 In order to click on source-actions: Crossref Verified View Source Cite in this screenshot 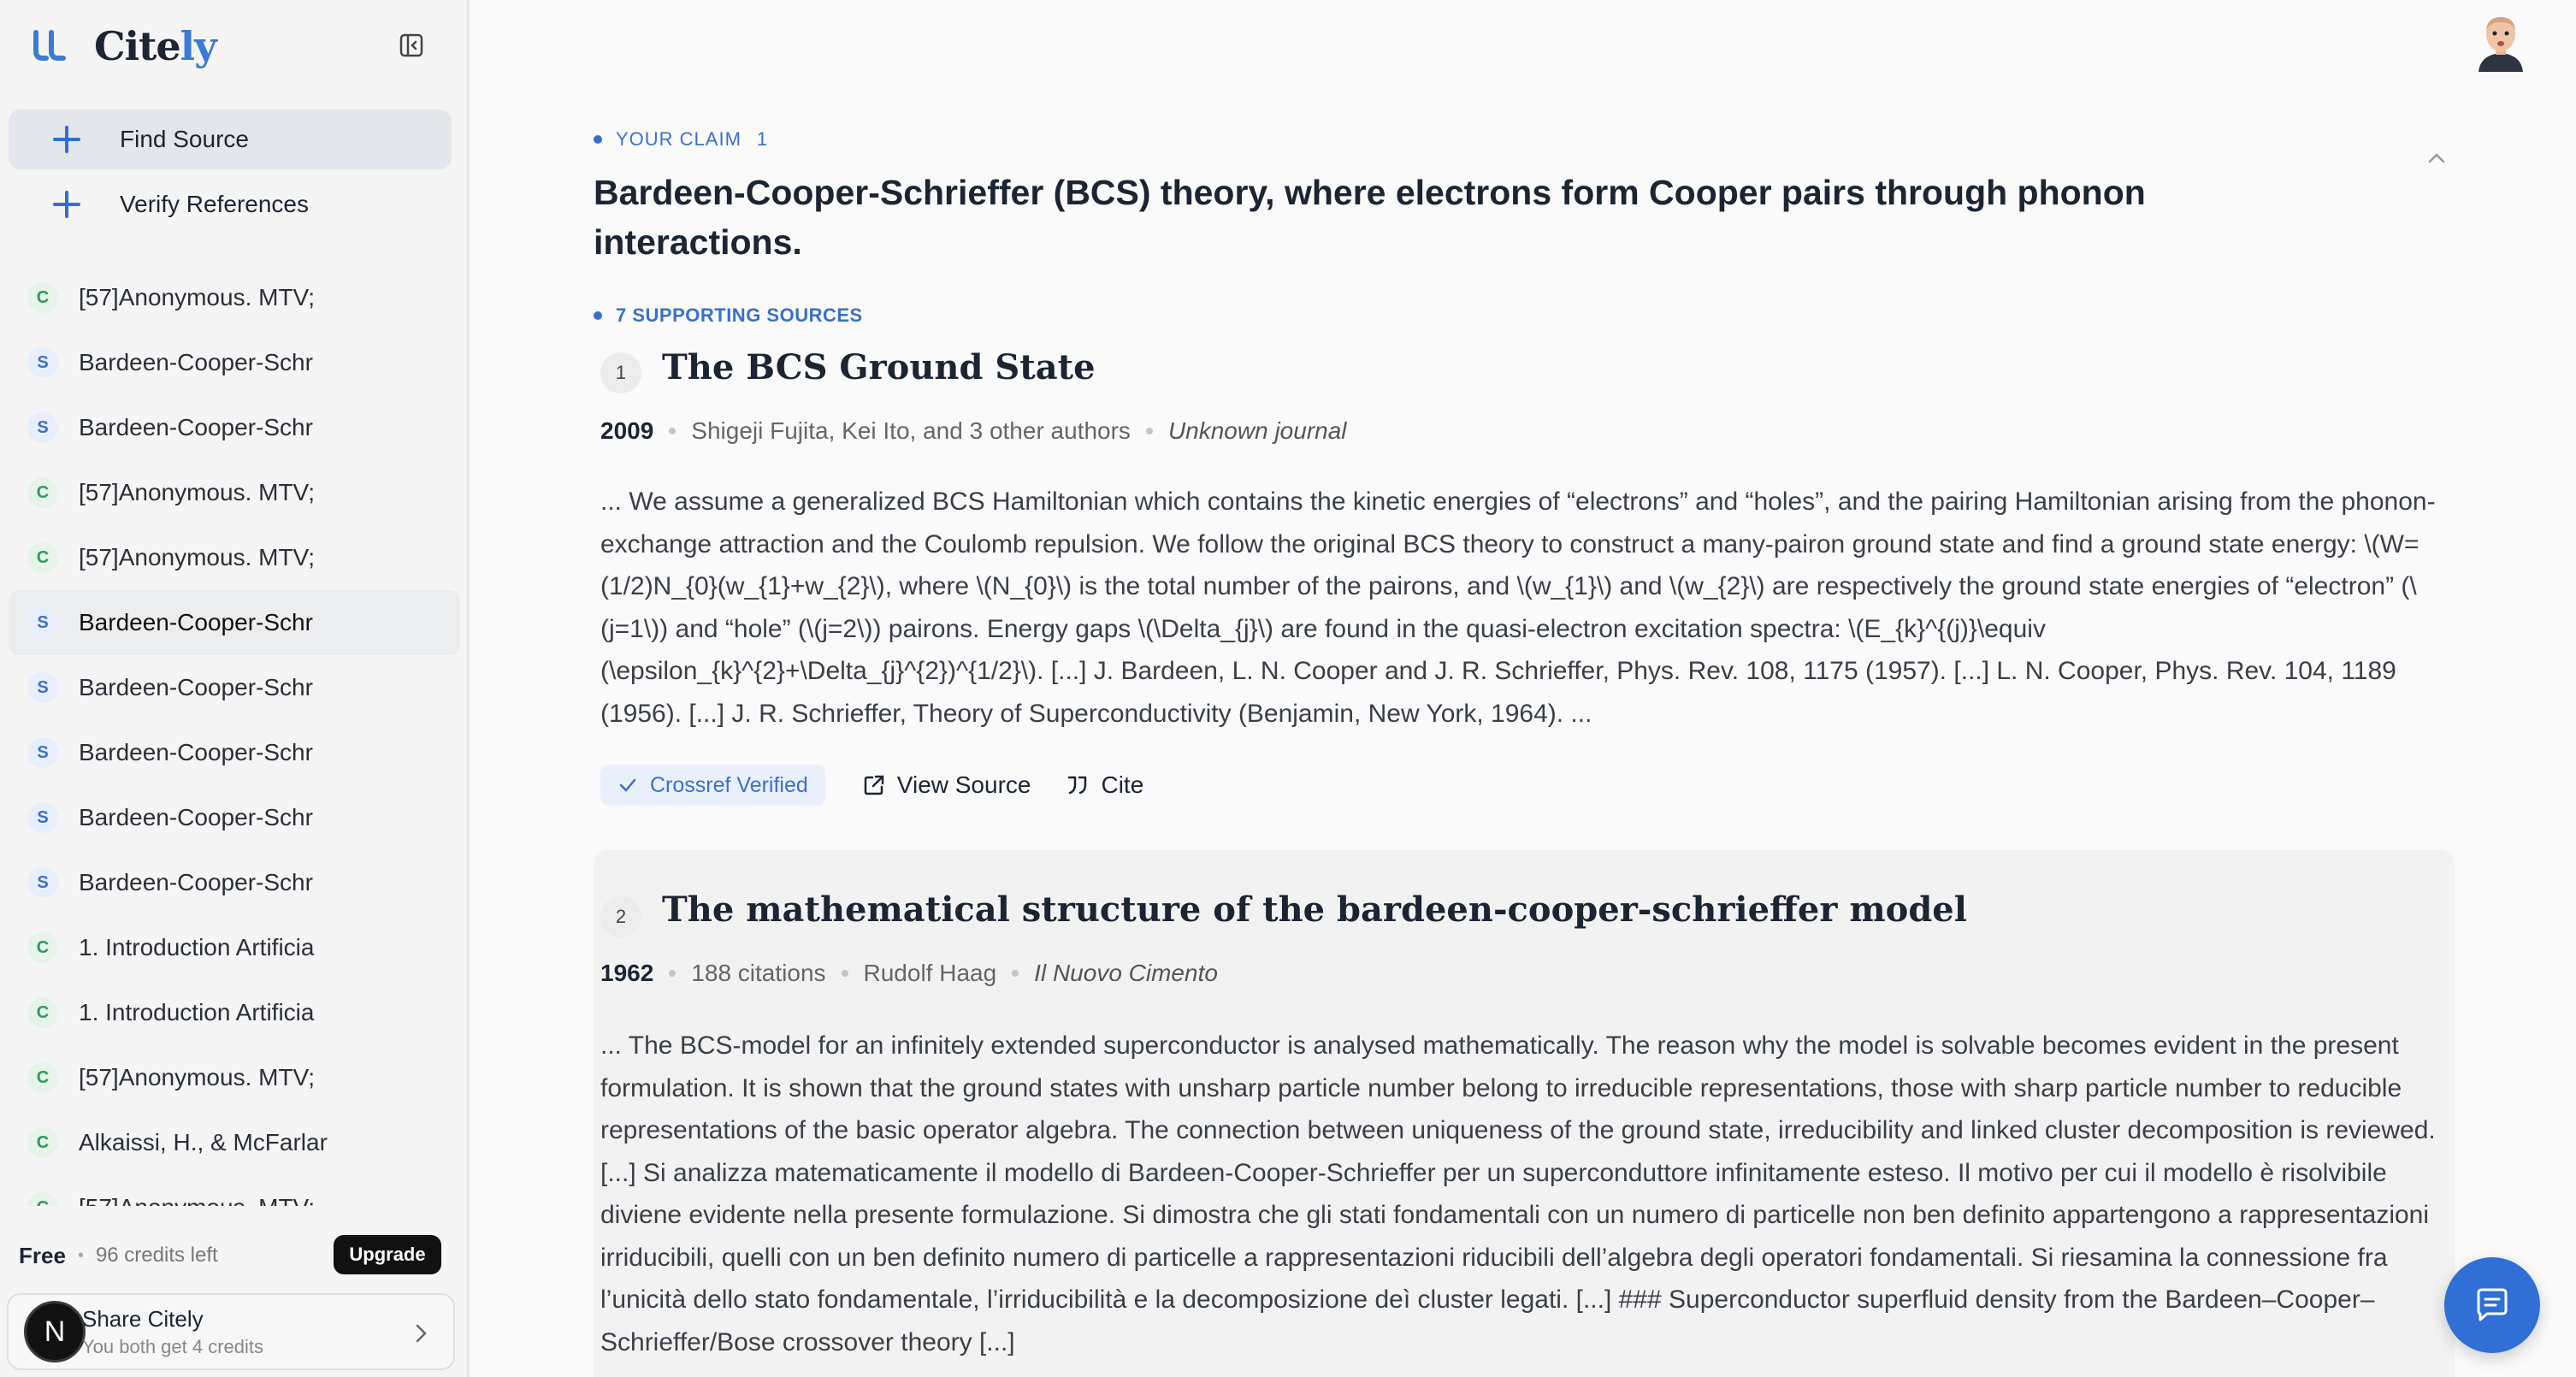, I will do `click(871, 785)`.